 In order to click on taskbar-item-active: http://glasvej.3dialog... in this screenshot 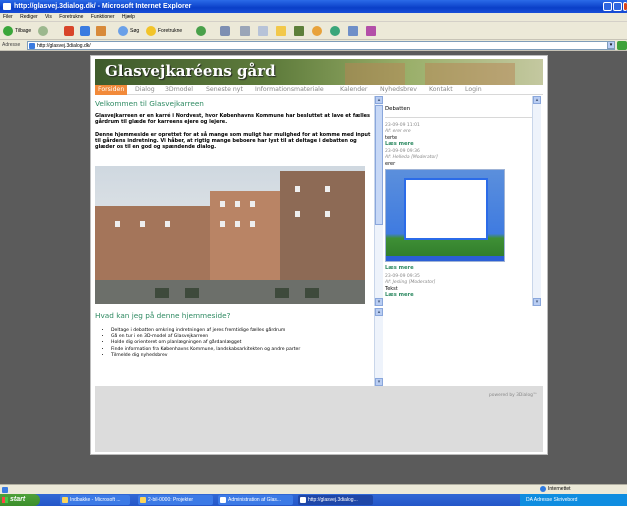, I will do `click(335, 500)`.